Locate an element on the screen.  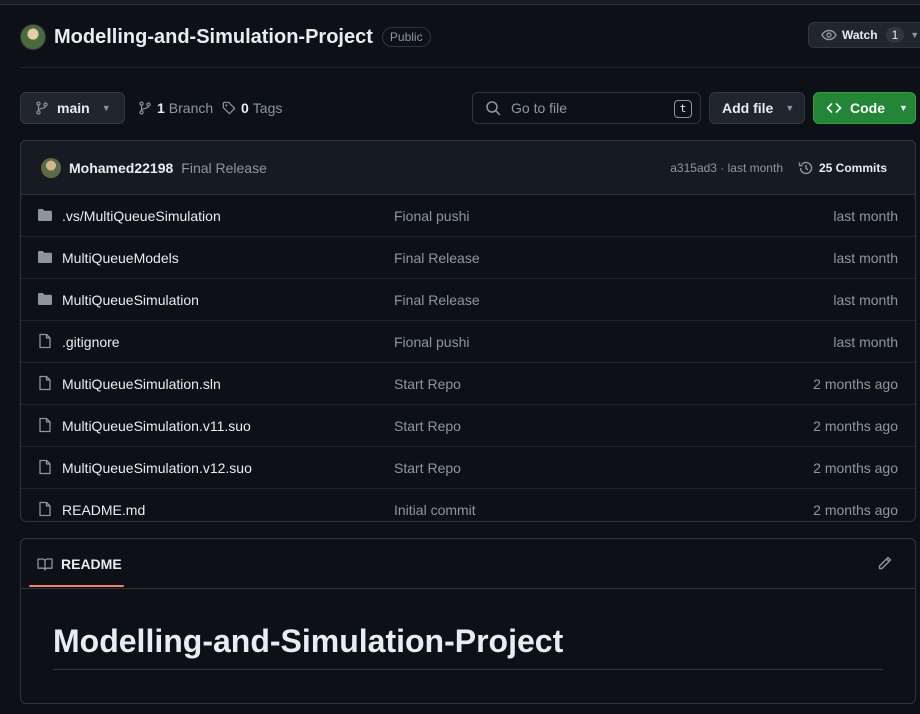
add-file-label: Add file is located at coordinates (748, 108).